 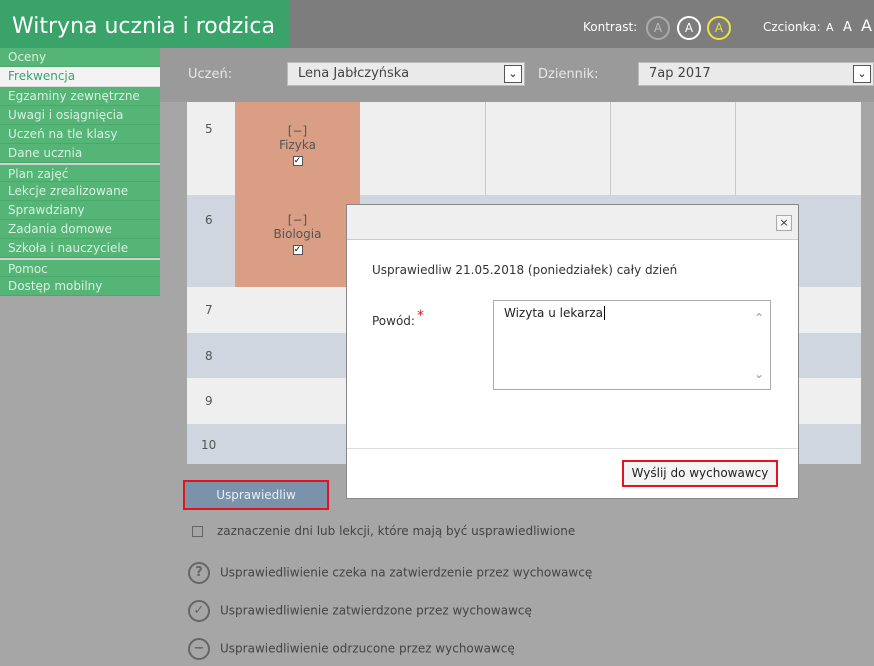 I want to click on check-circle-icon: ✓, so click(x=199, y=611).